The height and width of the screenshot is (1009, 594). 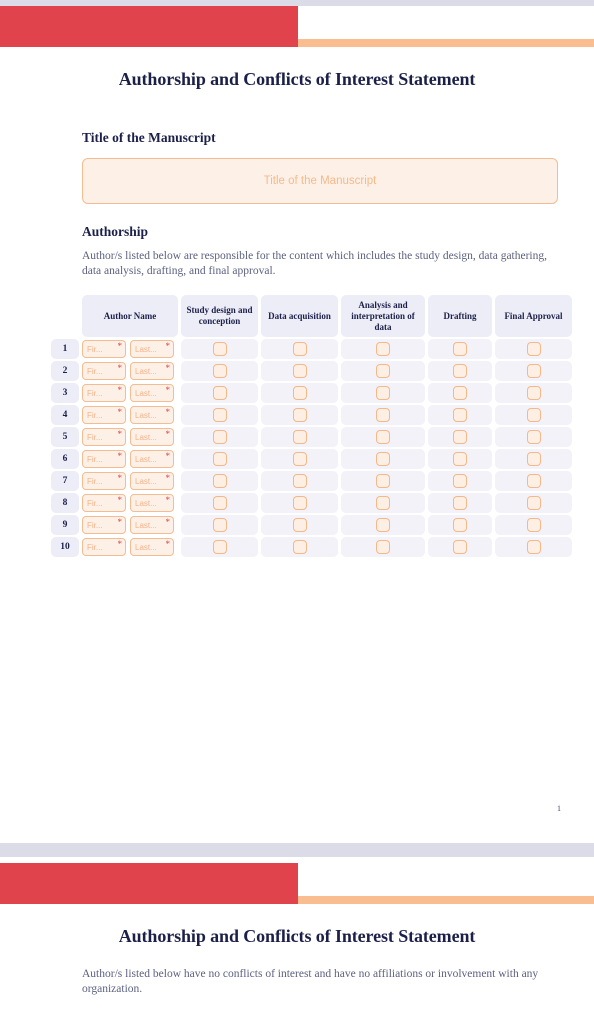 I want to click on last-name-input-row-3: Last... *, so click(x=152, y=393).